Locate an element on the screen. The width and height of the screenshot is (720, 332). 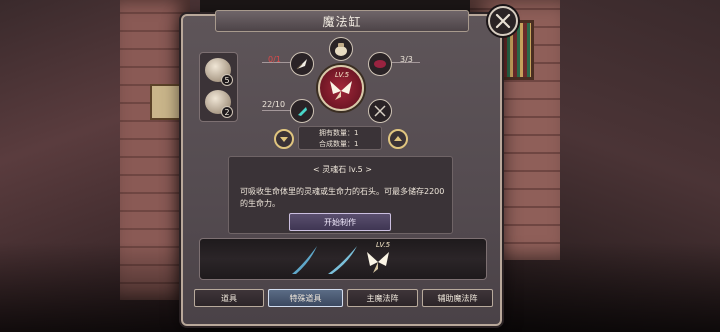
material-count: 5 is located at coordinates (227, 80).